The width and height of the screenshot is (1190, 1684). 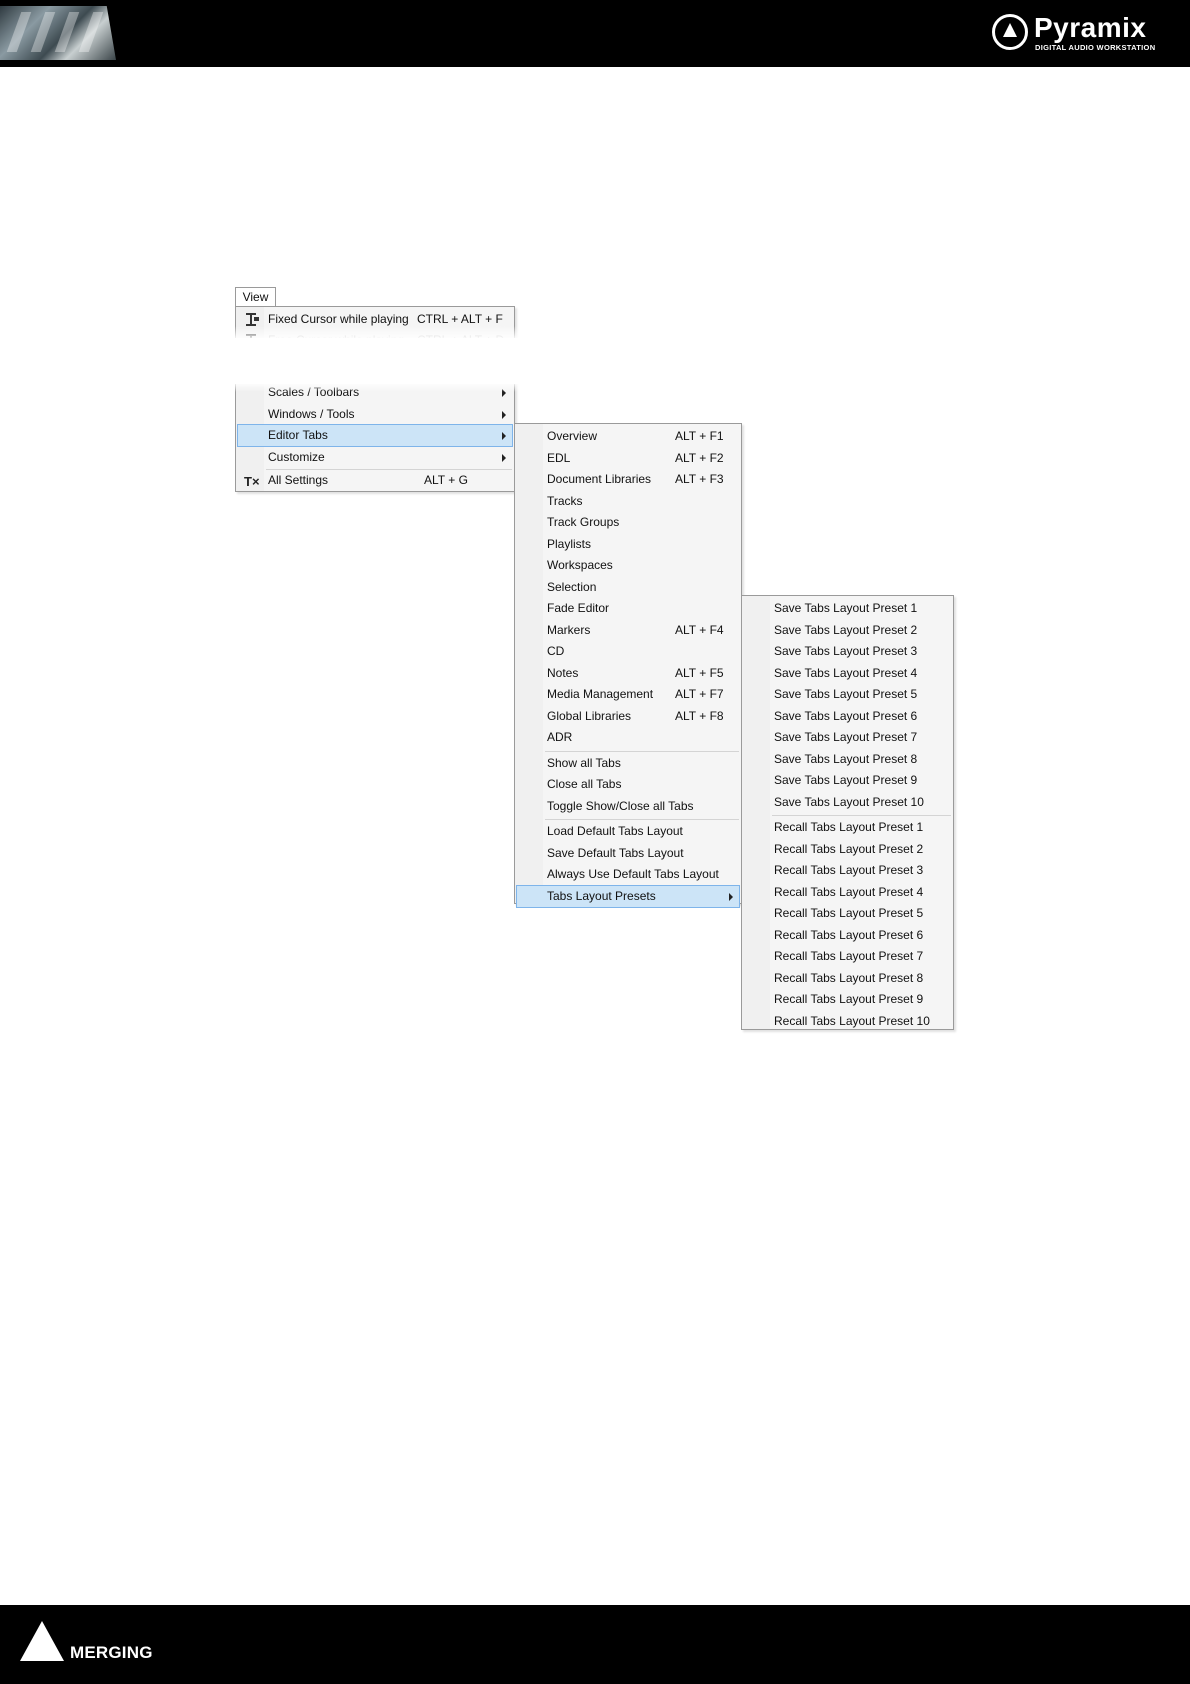 What do you see at coordinates (446, 480) in the screenshot?
I see `menu-item-shortcut: ALT + G` at bounding box center [446, 480].